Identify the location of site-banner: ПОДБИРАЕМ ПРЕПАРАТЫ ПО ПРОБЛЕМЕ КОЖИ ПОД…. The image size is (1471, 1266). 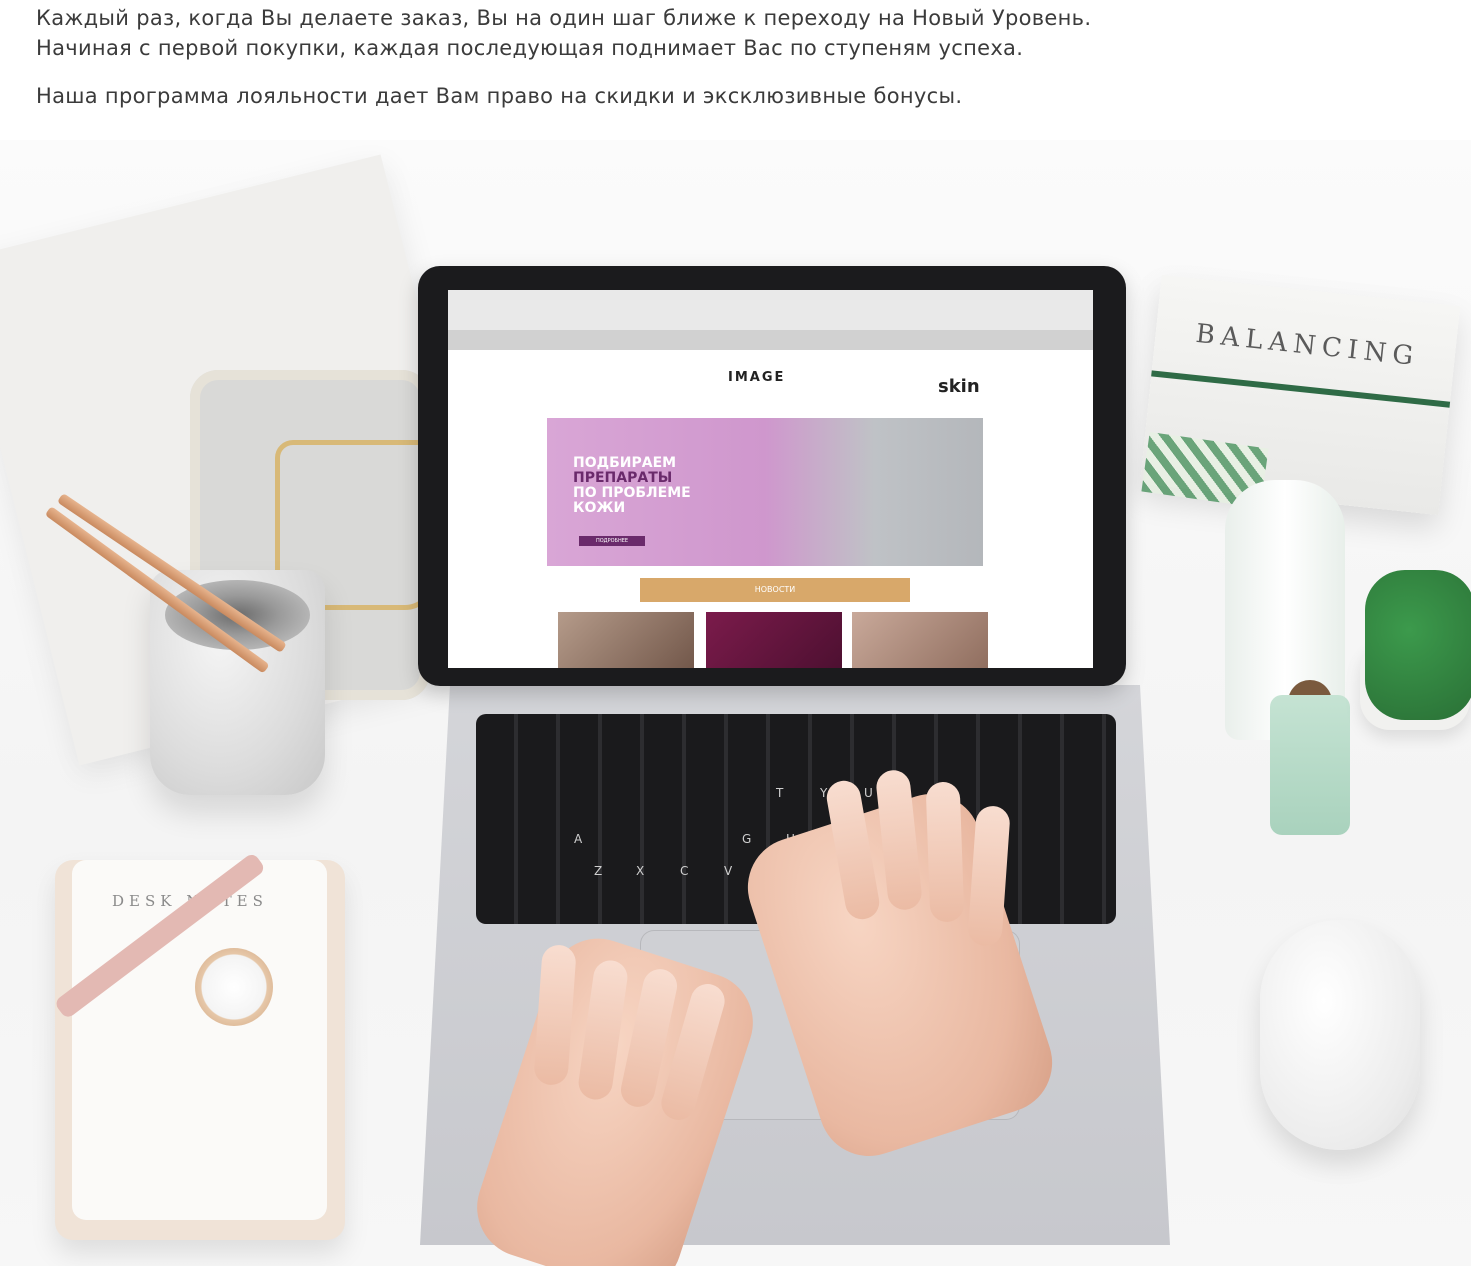
(765, 492).